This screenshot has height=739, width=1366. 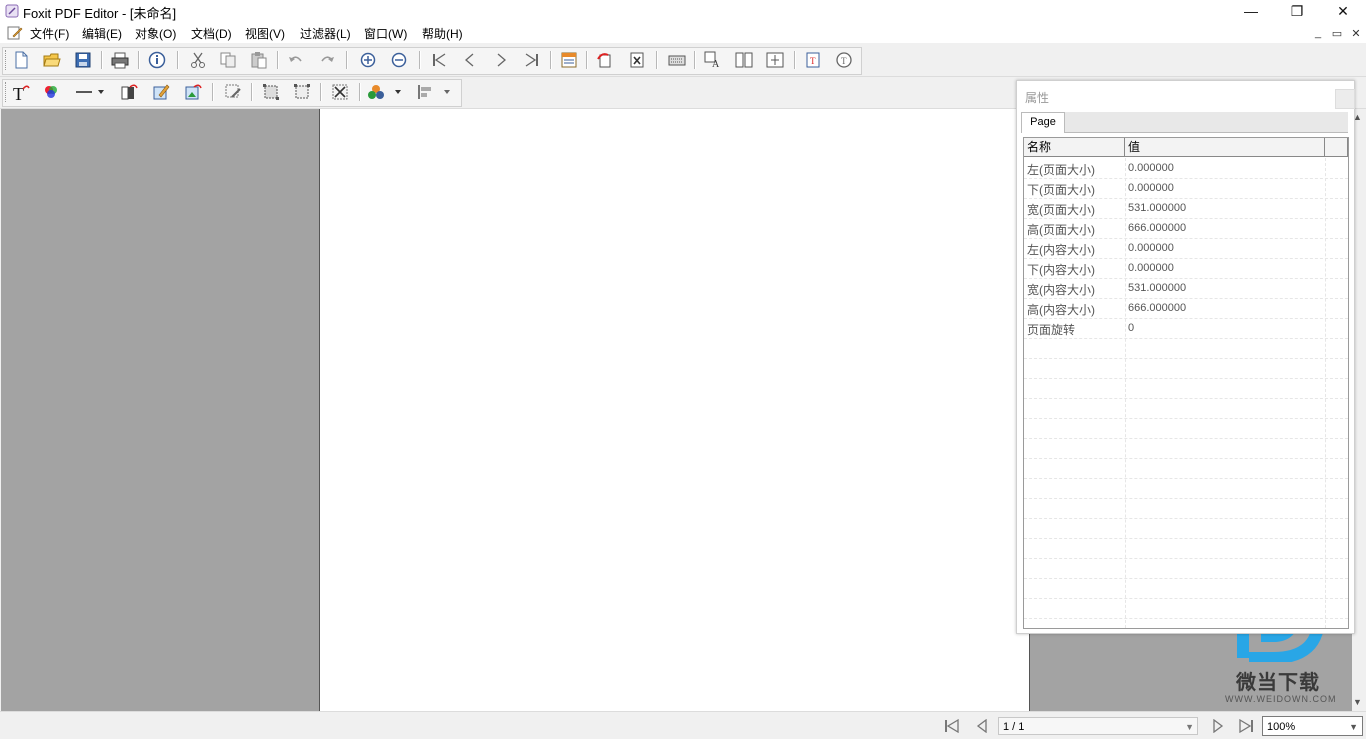 I want to click on zoom-out-icon, so click(x=399, y=60).